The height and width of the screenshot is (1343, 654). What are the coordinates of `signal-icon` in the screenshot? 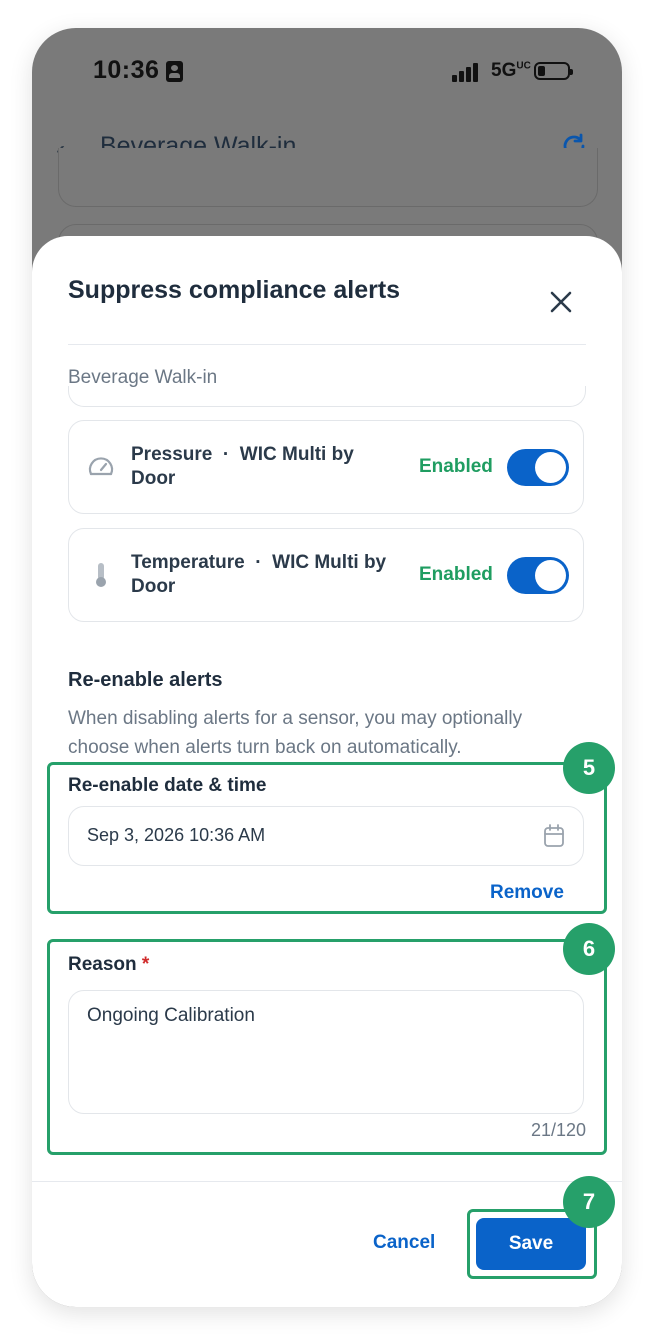 It's located at (467, 72).